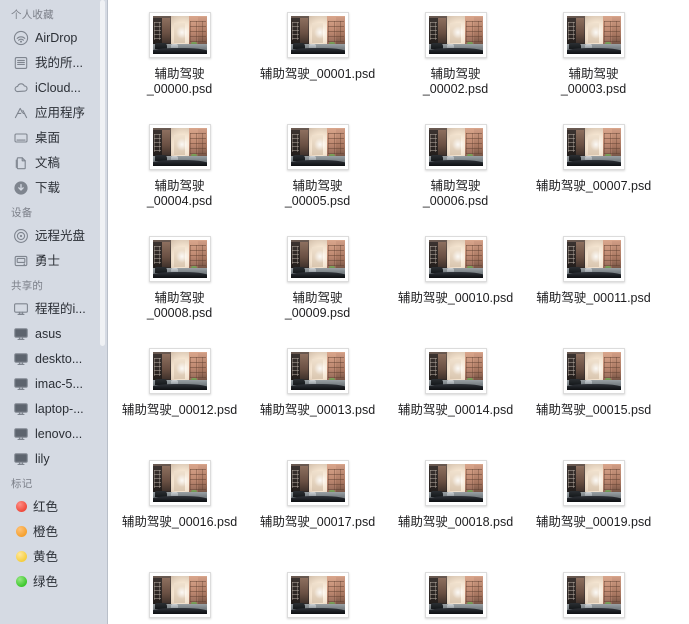  I want to click on file-item: 辅助驾驶_00016.psd, so click(179, 516).